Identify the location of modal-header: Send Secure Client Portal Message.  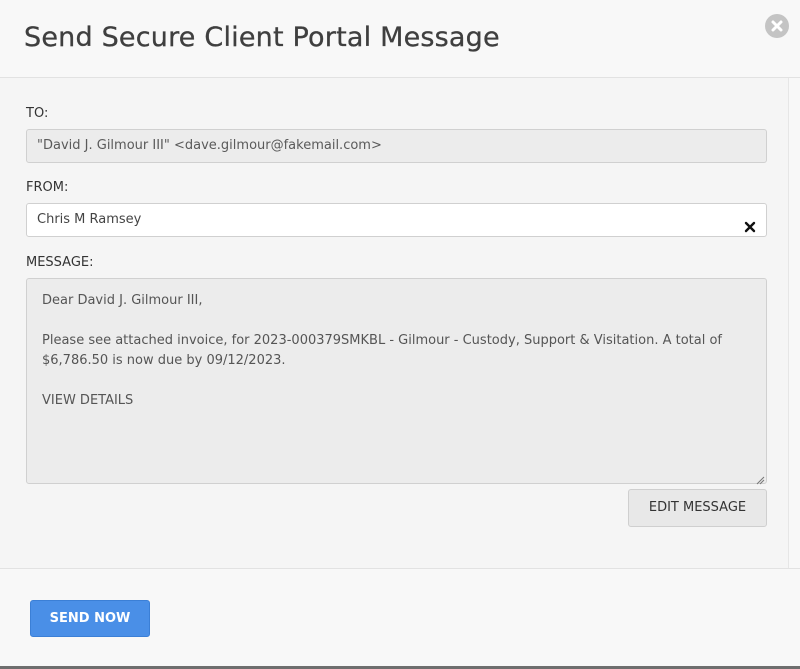
(400, 39).